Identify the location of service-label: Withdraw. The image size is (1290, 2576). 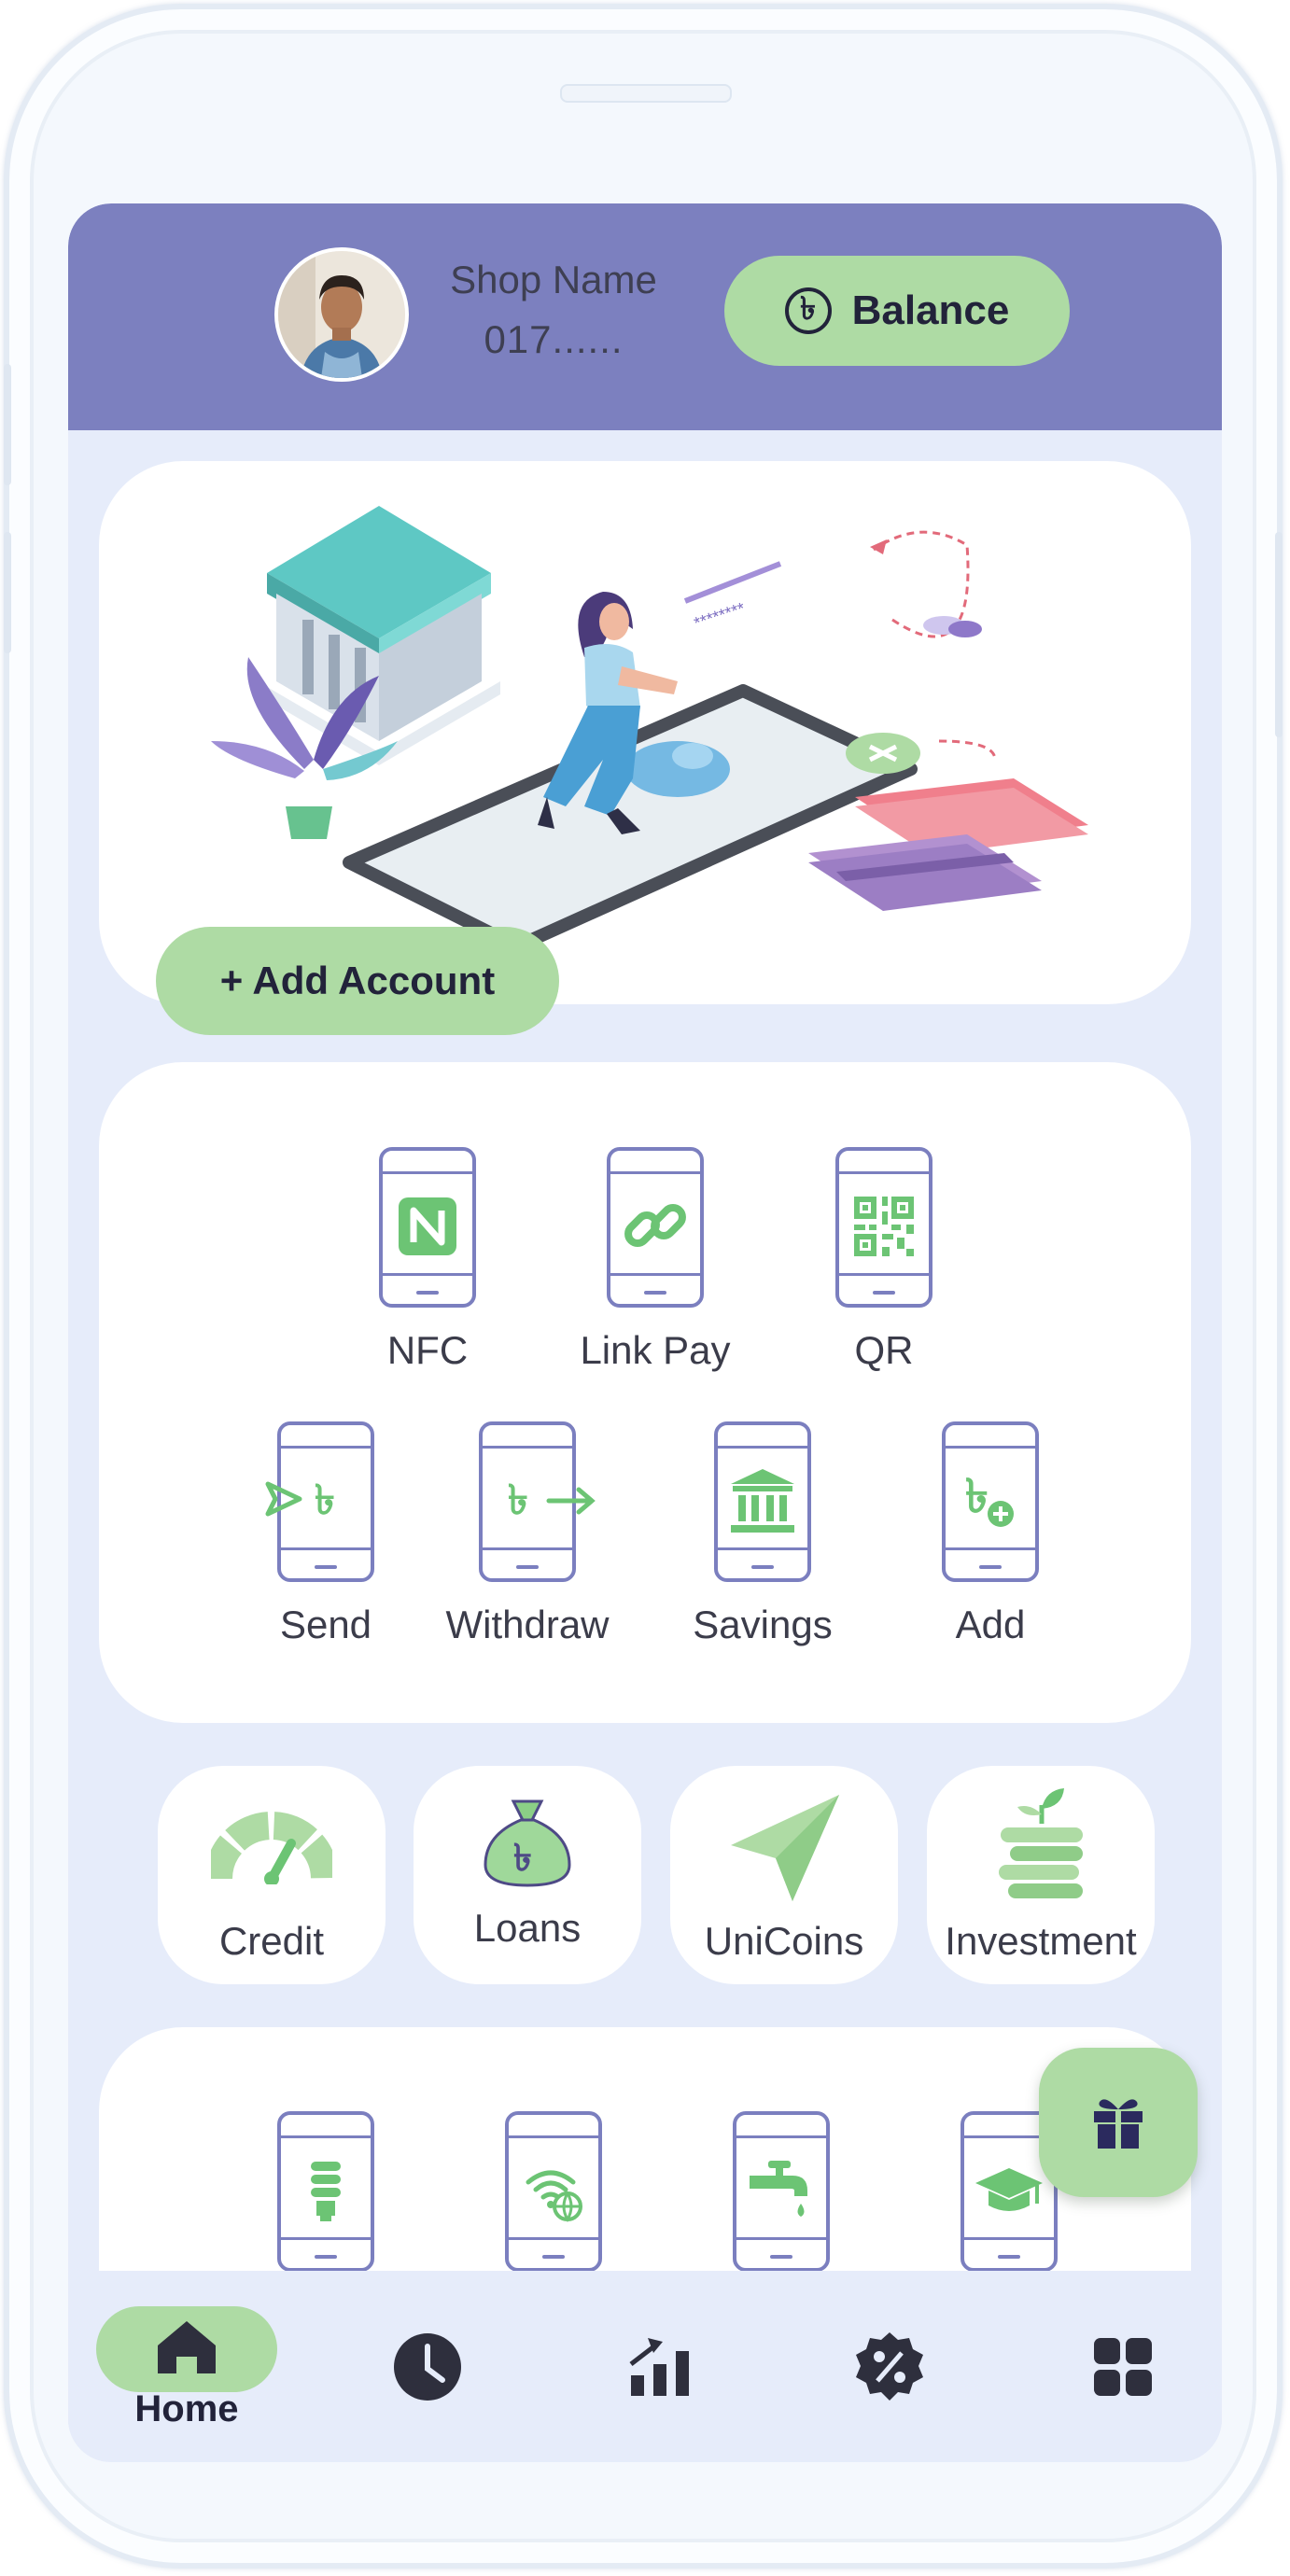
(528, 1624).